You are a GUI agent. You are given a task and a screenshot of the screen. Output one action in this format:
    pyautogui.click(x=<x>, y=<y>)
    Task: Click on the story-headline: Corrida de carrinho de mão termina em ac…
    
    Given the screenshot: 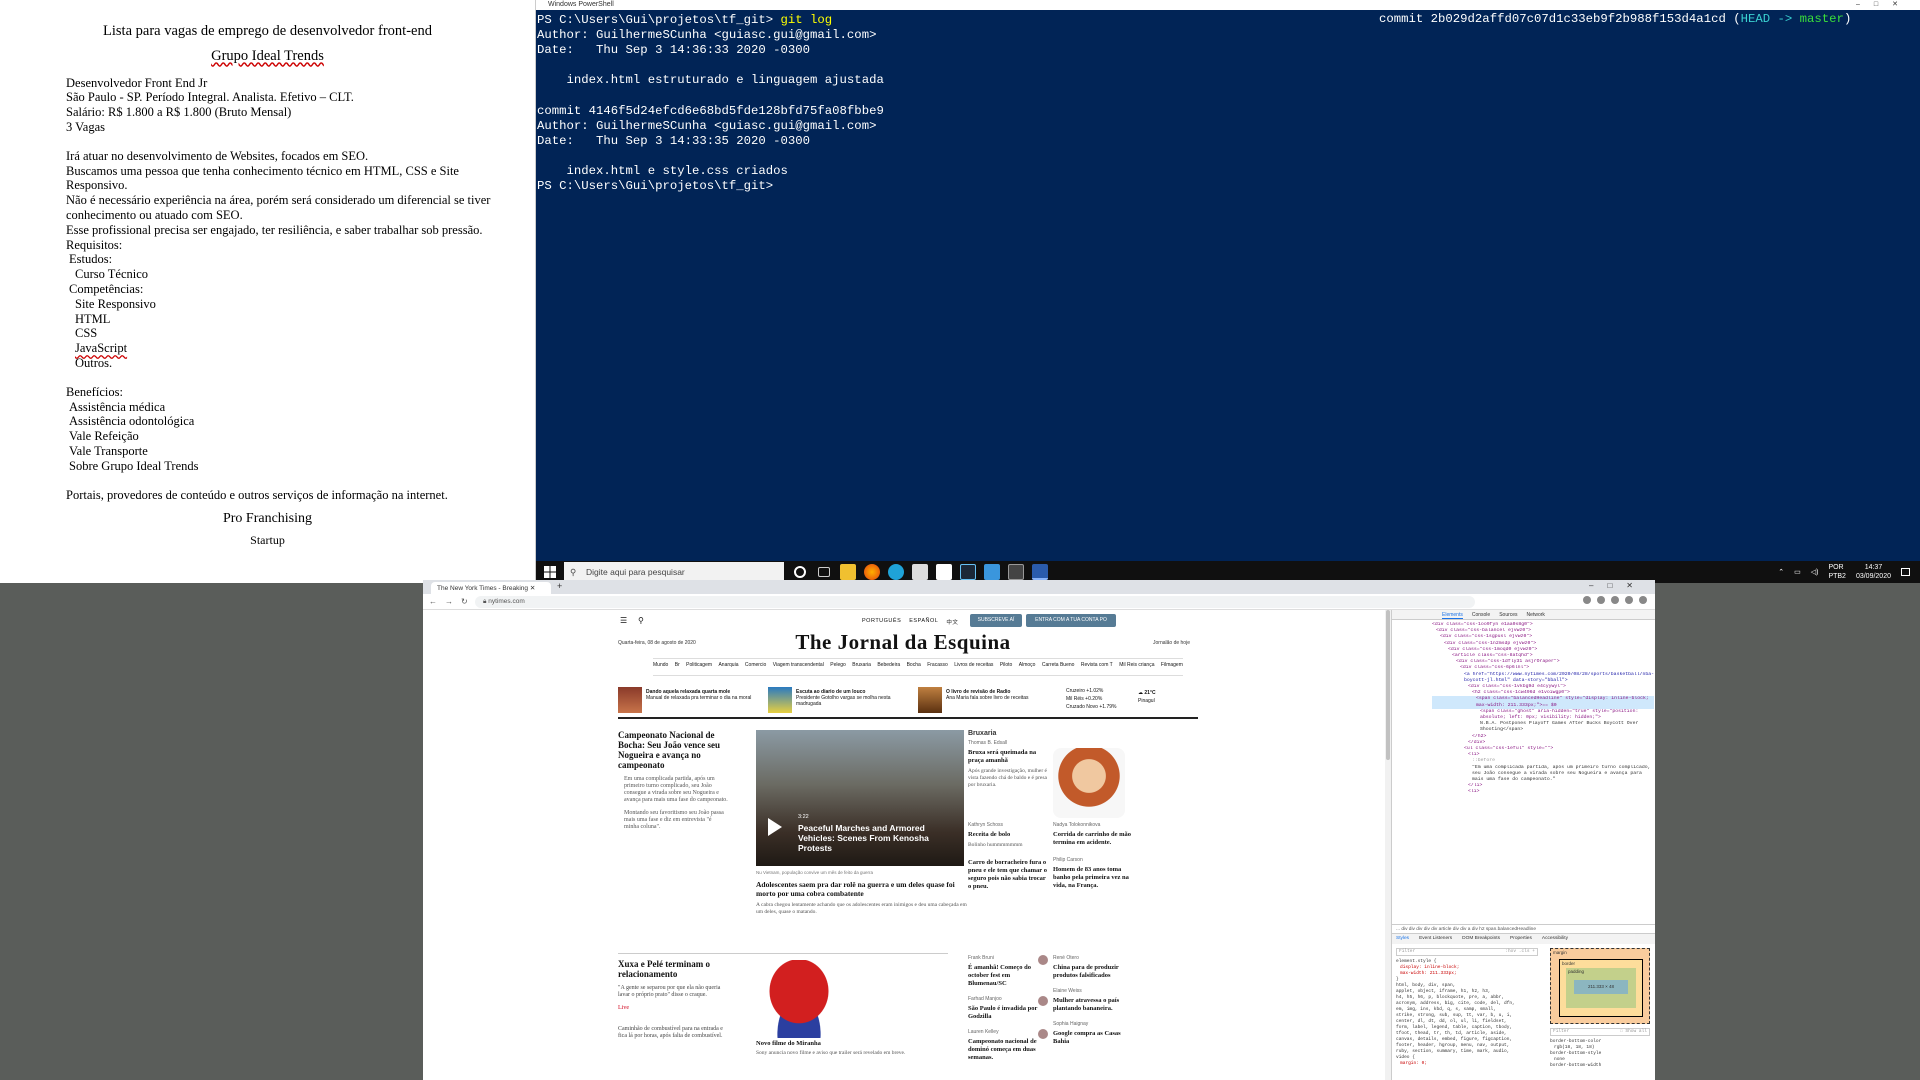 What is the action you would take?
    pyautogui.click(x=1093, y=839)
    